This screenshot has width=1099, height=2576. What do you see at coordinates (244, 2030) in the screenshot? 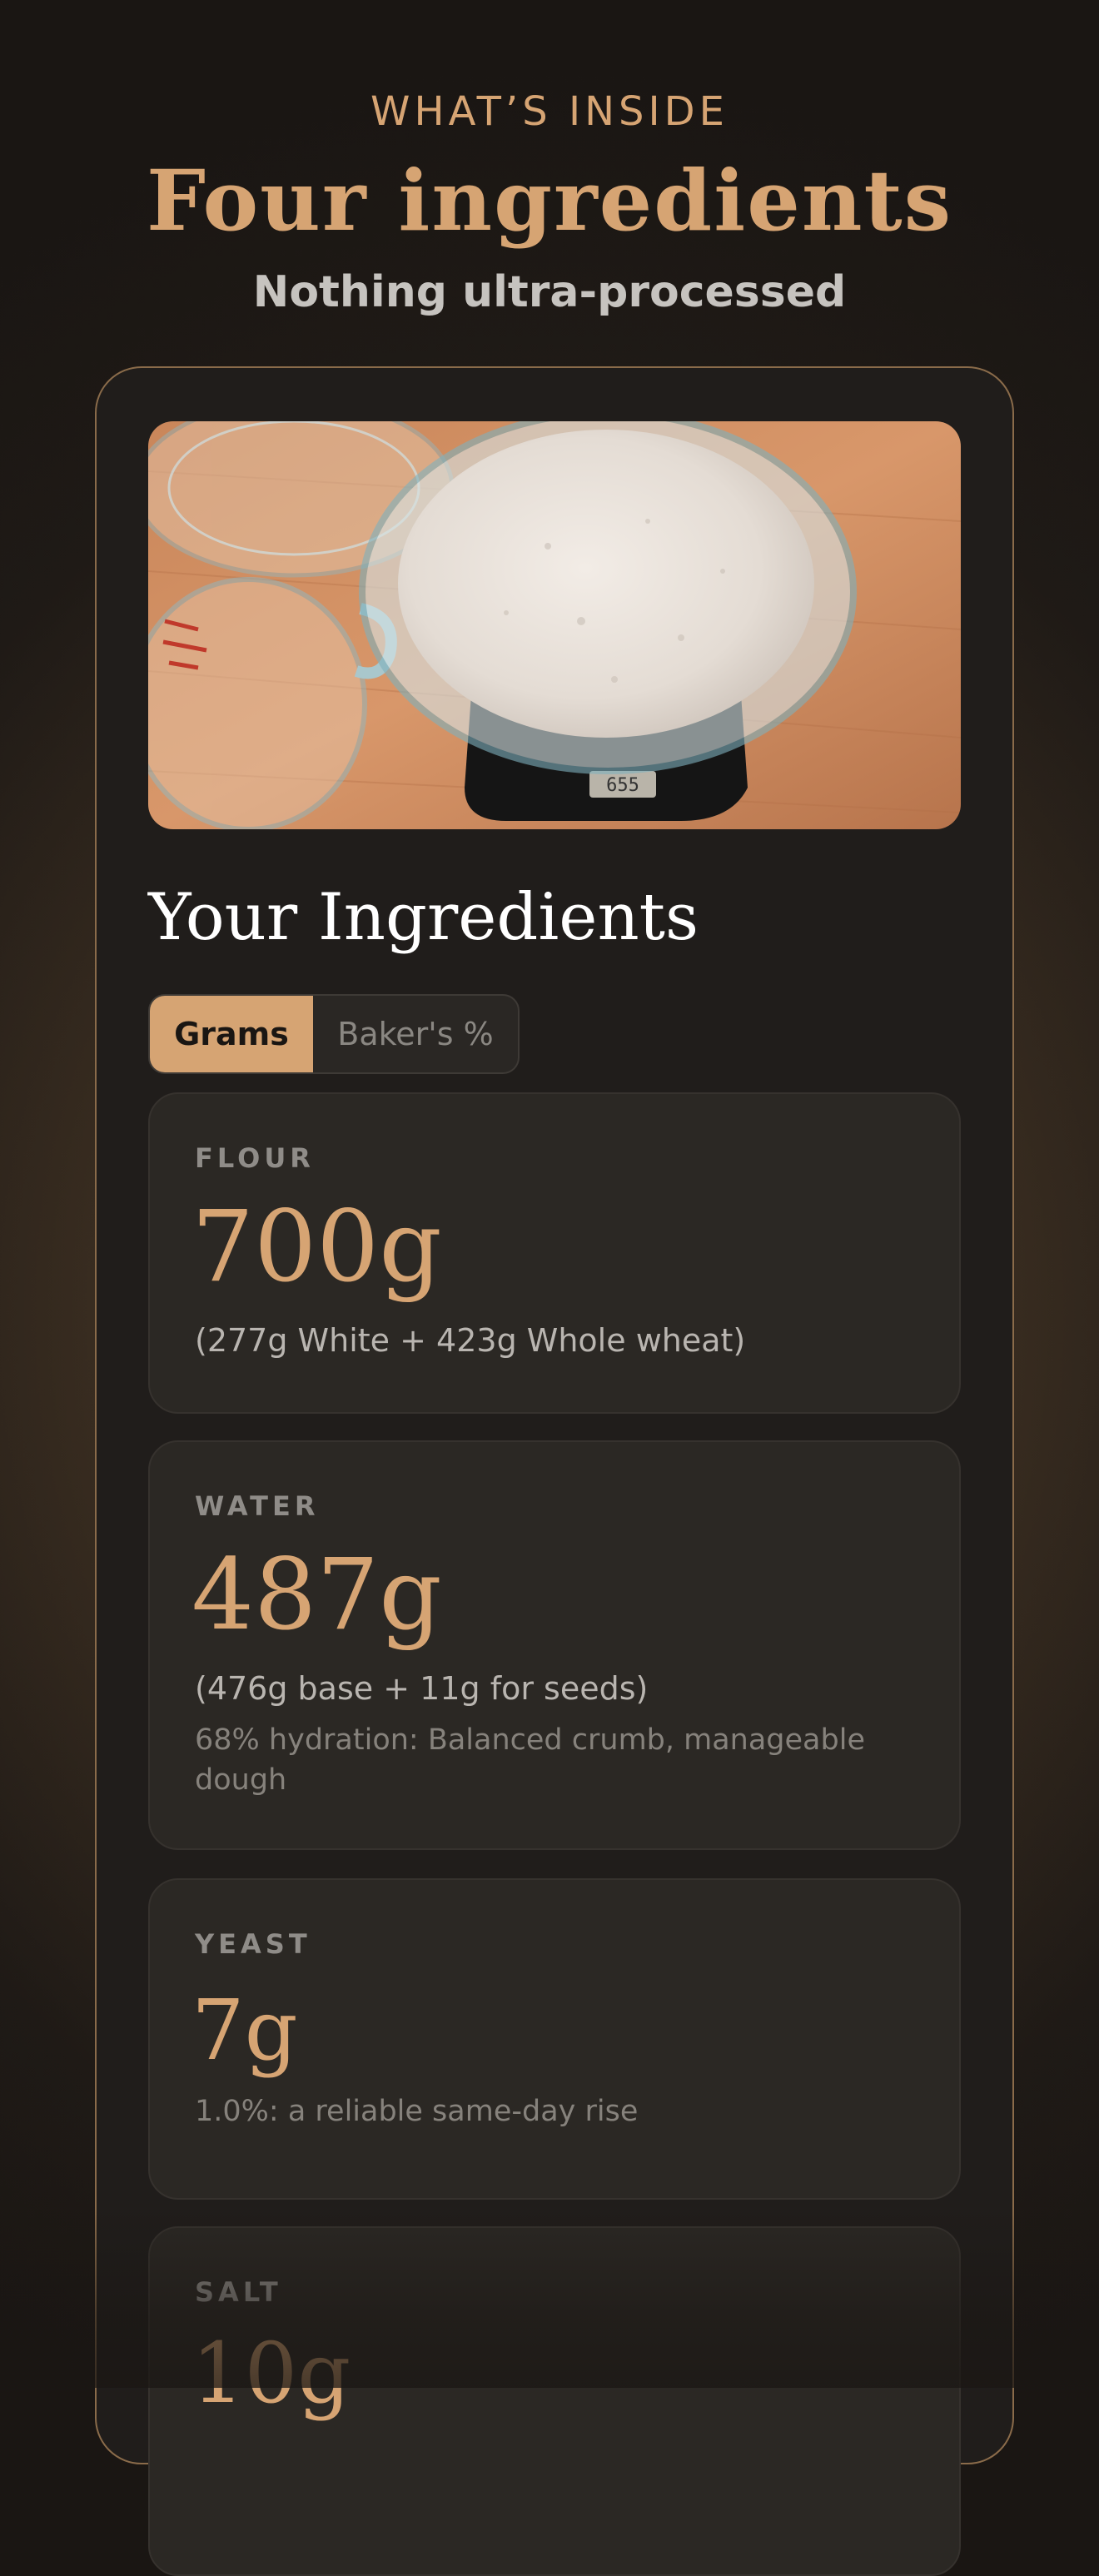
I see `ingredient-amount: 7g` at bounding box center [244, 2030].